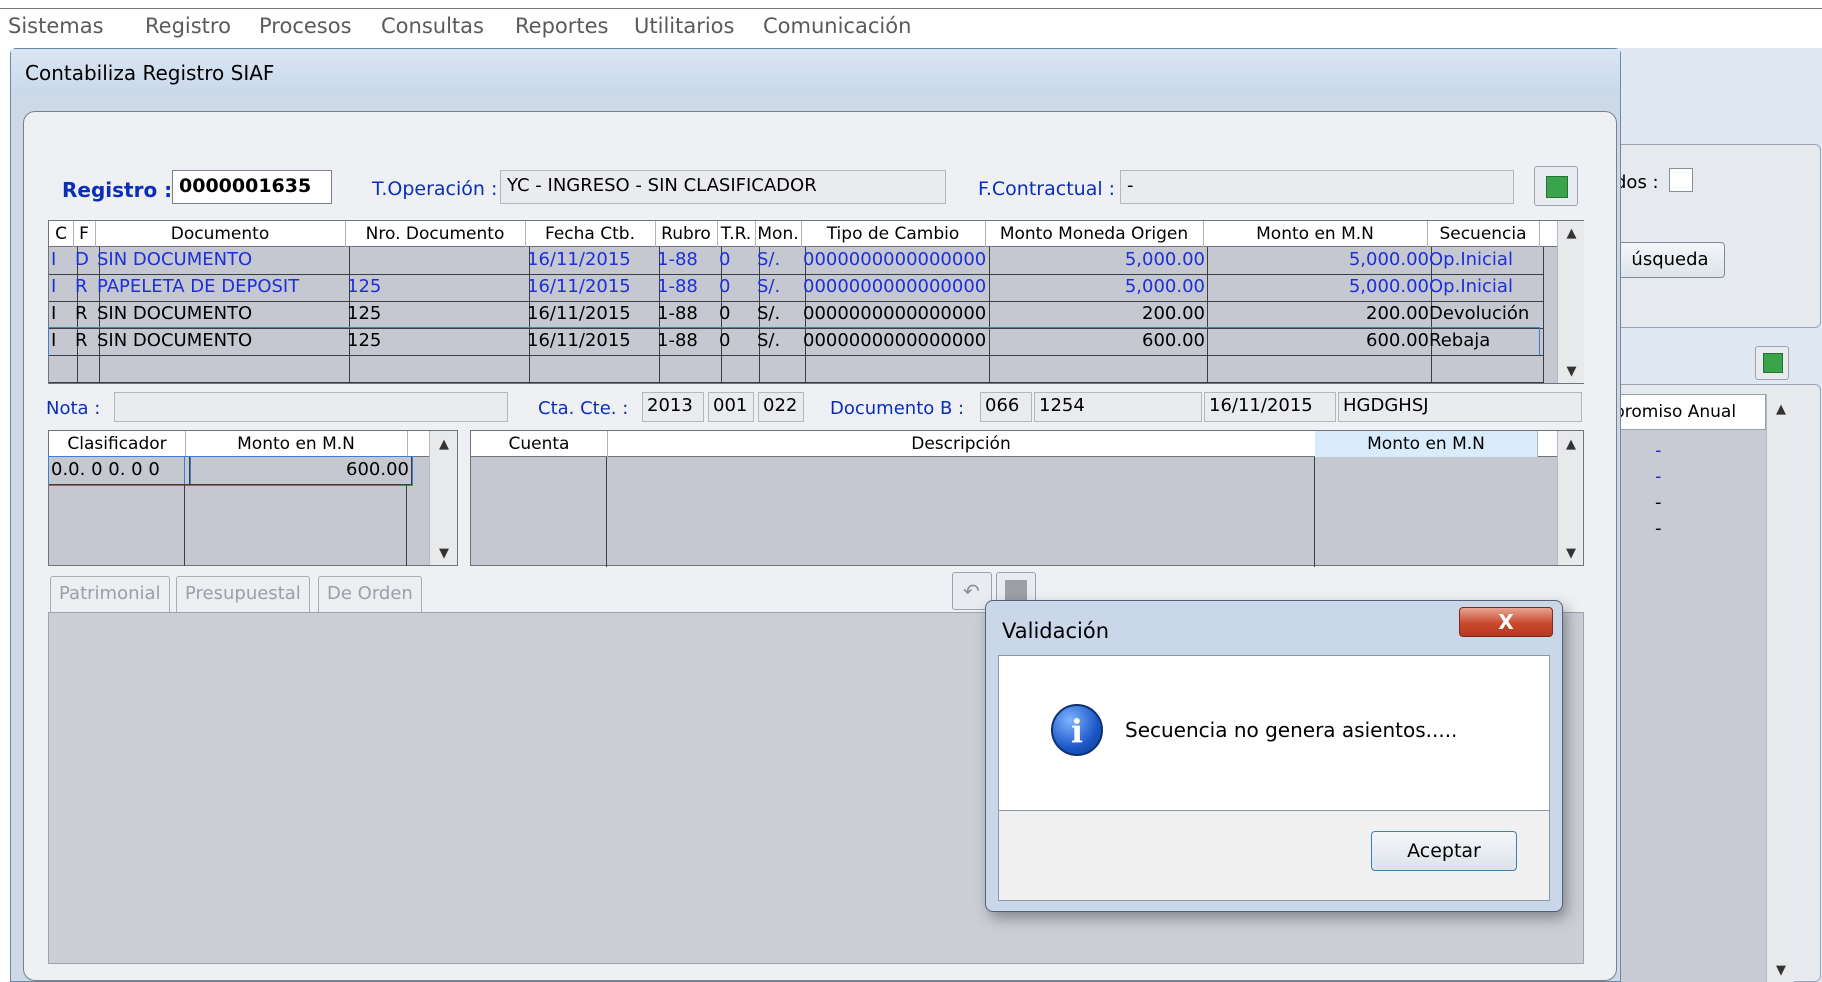  Describe the element at coordinates (61, 234) in the screenshot. I see `col-c: C` at that location.